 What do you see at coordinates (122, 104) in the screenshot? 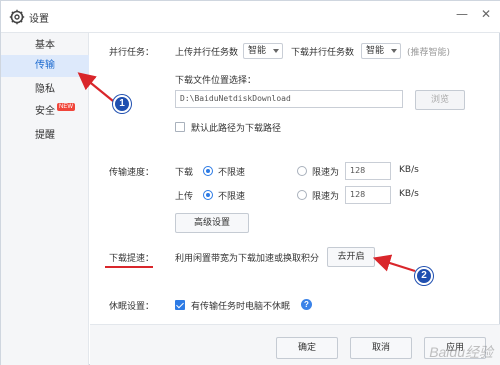
I see `step-badge-1: 1` at bounding box center [122, 104].